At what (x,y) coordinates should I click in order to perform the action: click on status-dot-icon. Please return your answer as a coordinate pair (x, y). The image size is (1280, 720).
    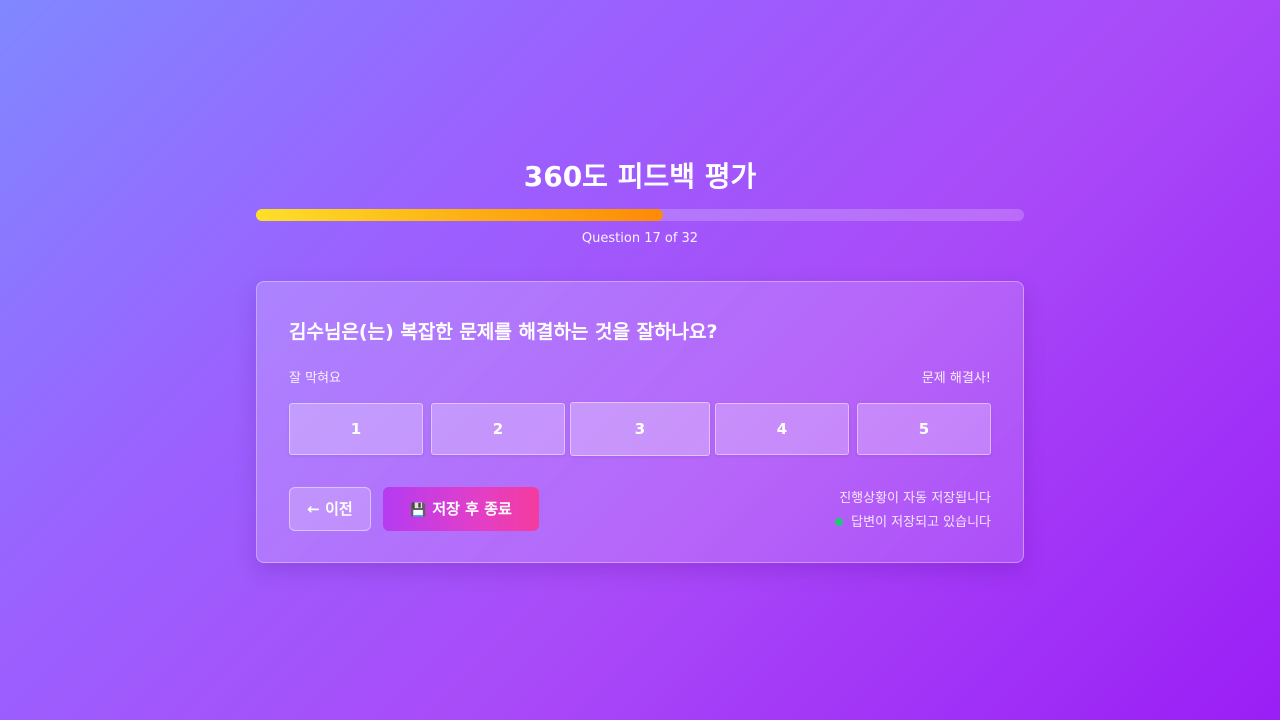
    Looking at the image, I should click on (839, 522).